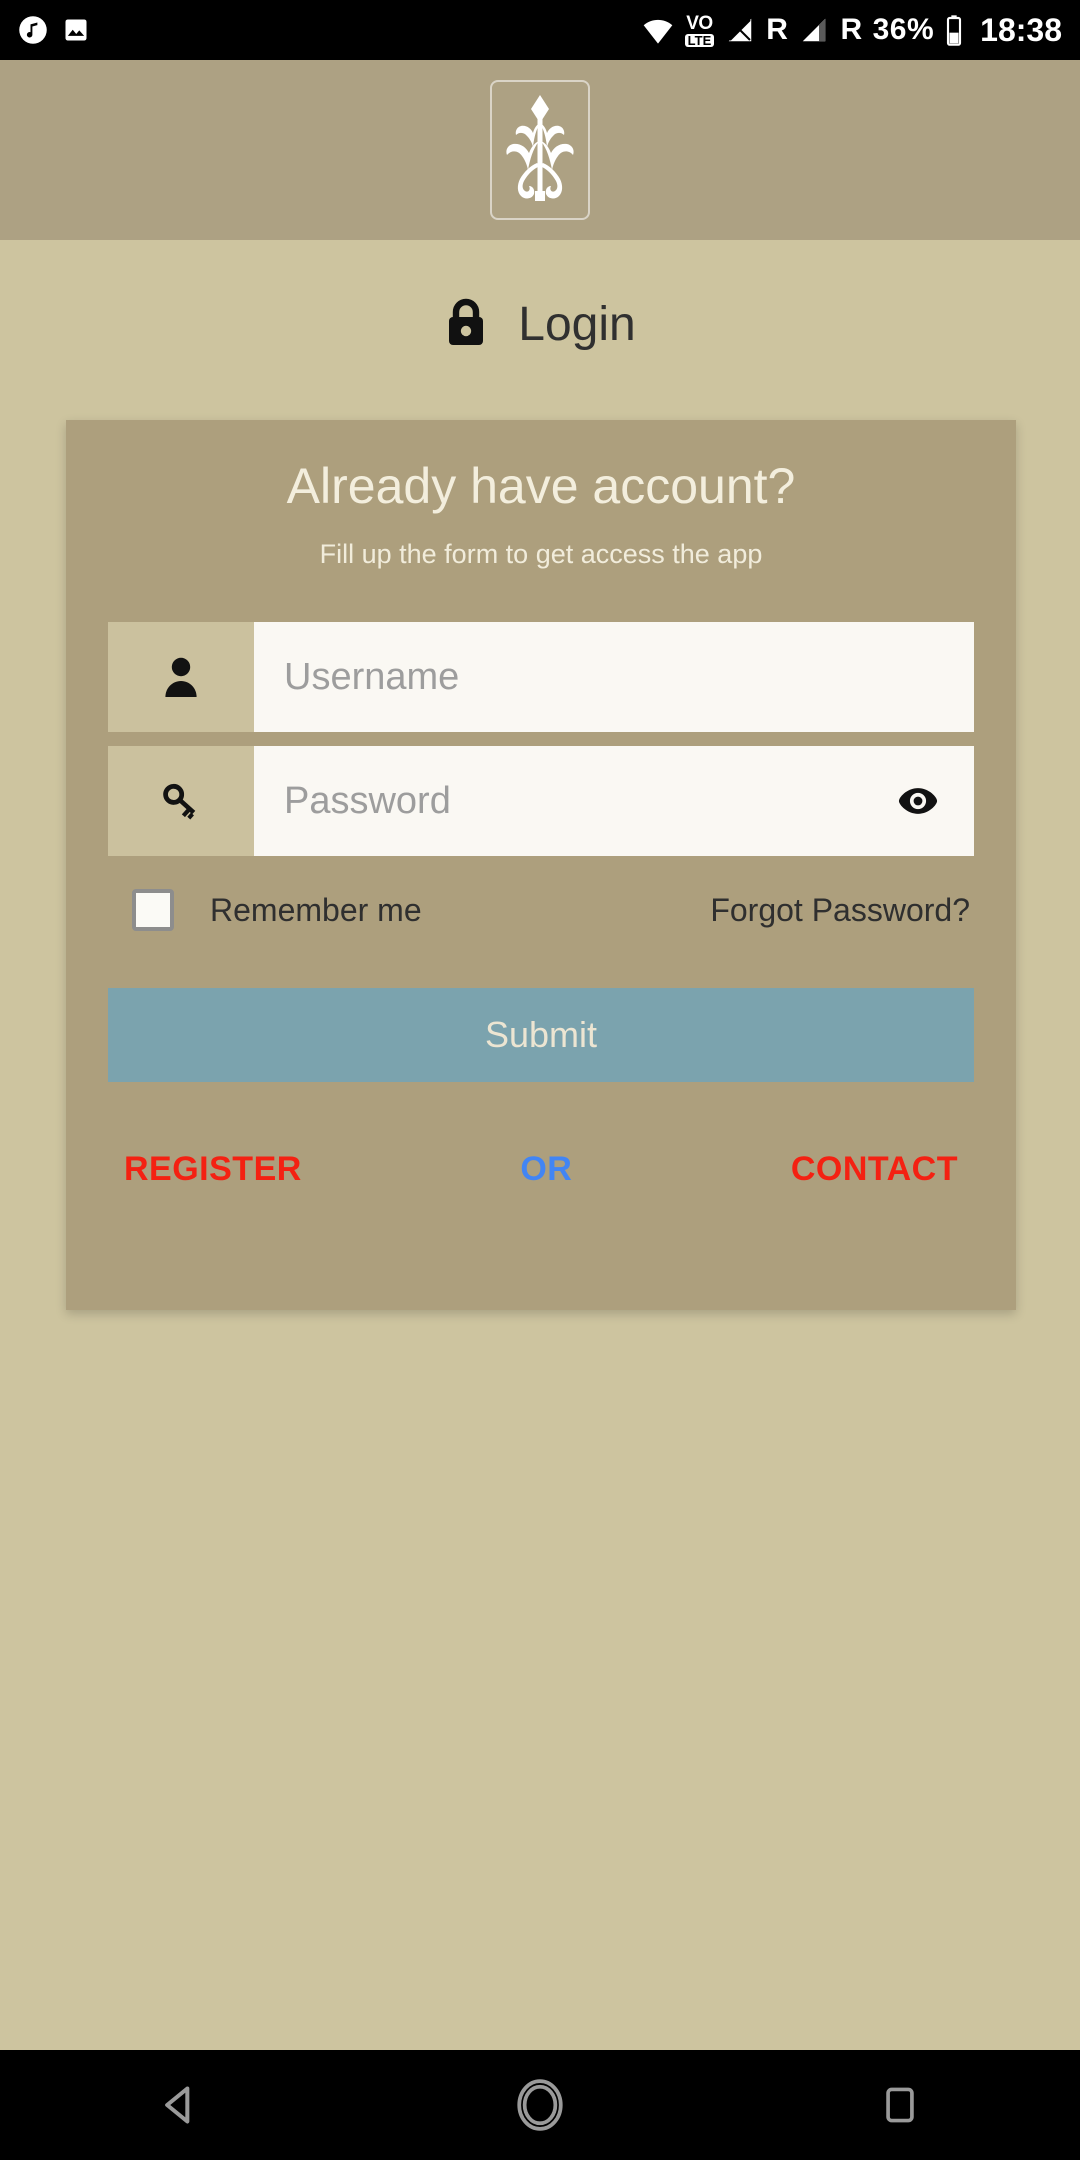  I want to click on password-field-row: Password, so click(541, 801).